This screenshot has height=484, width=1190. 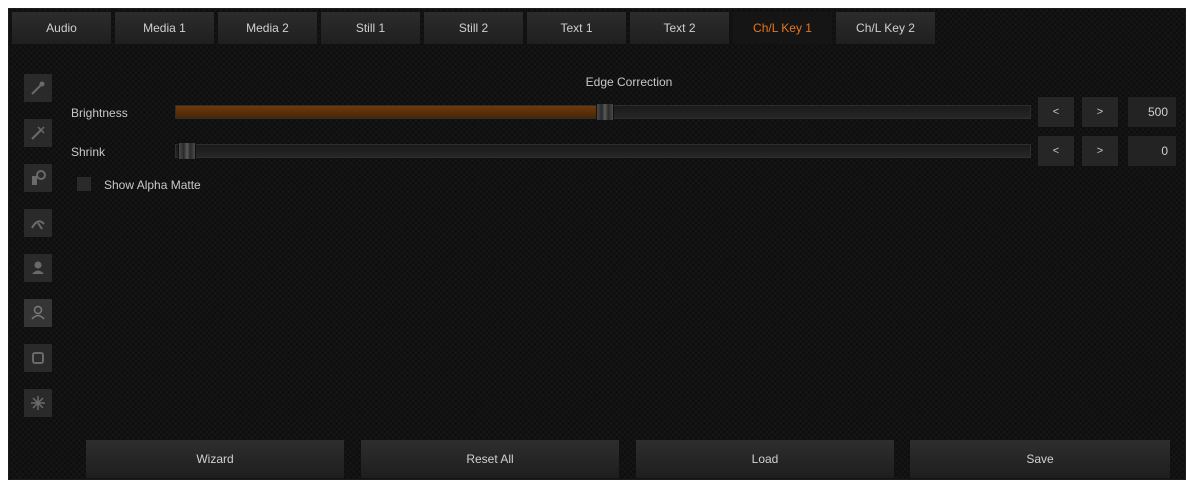 What do you see at coordinates (679, 28) in the screenshot?
I see `tab-text-2: Text 2` at bounding box center [679, 28].